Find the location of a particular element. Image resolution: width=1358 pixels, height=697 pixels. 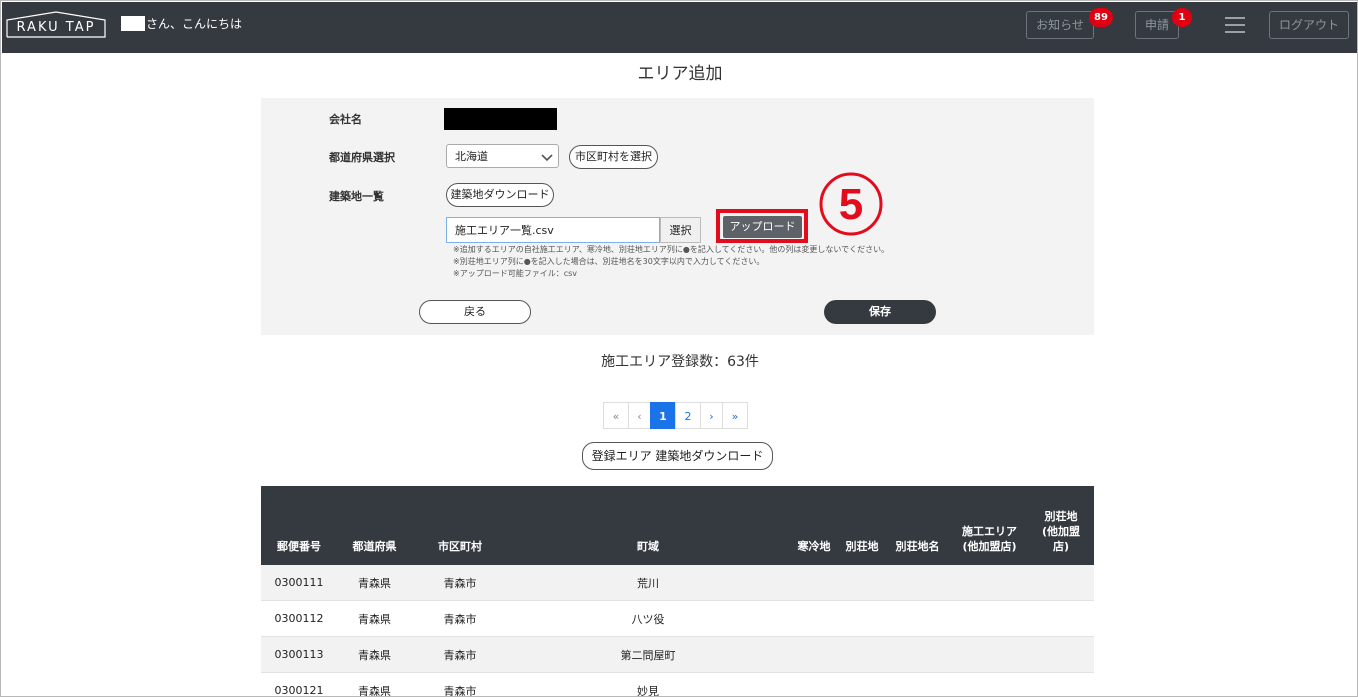

prefecture-select-value: 北海道 is located at coordinates (471, 156).